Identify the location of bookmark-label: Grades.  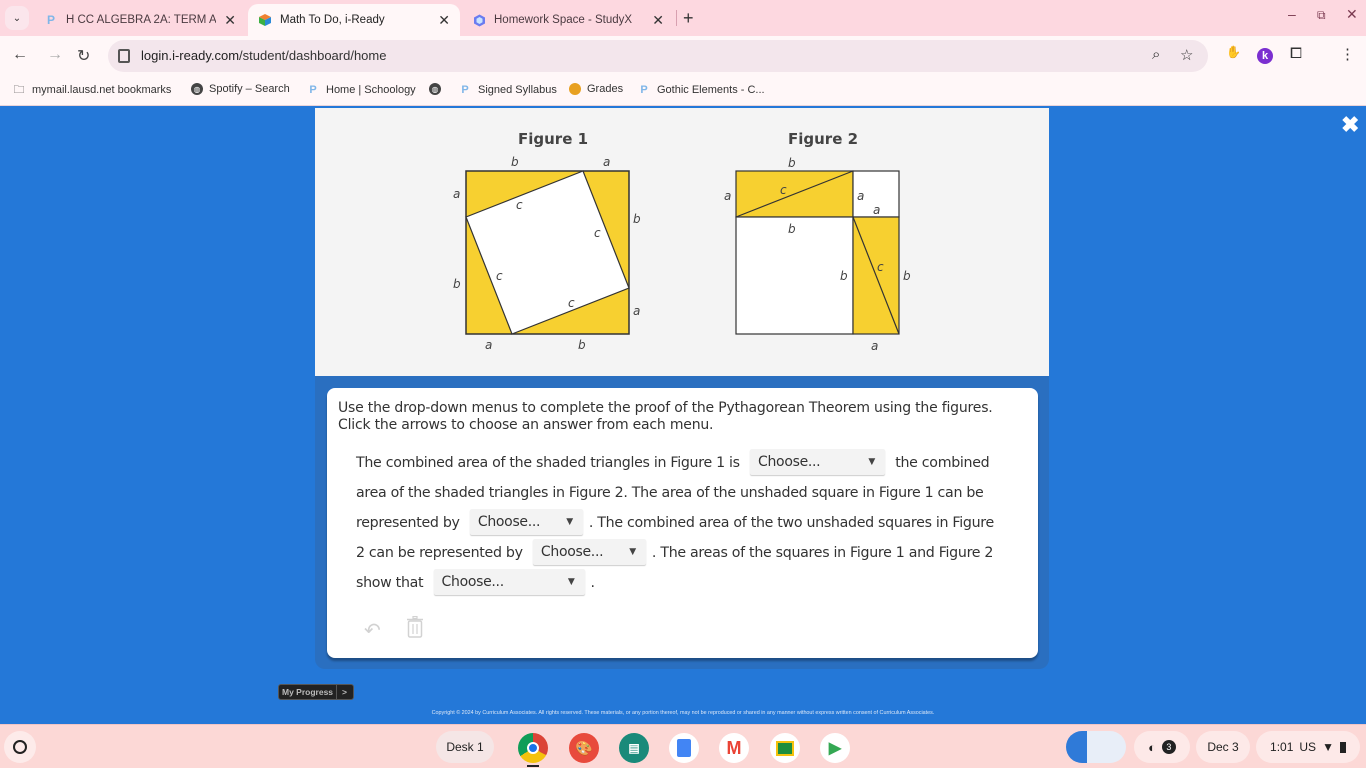
(605, 89).